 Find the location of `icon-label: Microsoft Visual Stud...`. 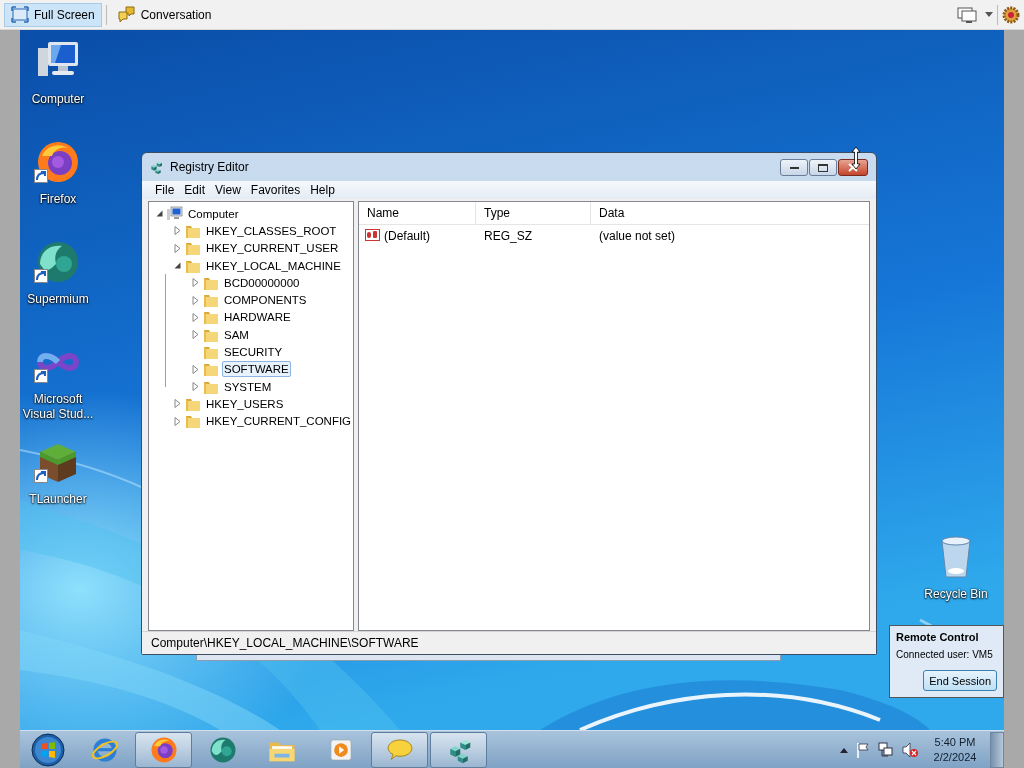

icon-label: Microsoft Visual Stud... is located at coordinates (58, 407).